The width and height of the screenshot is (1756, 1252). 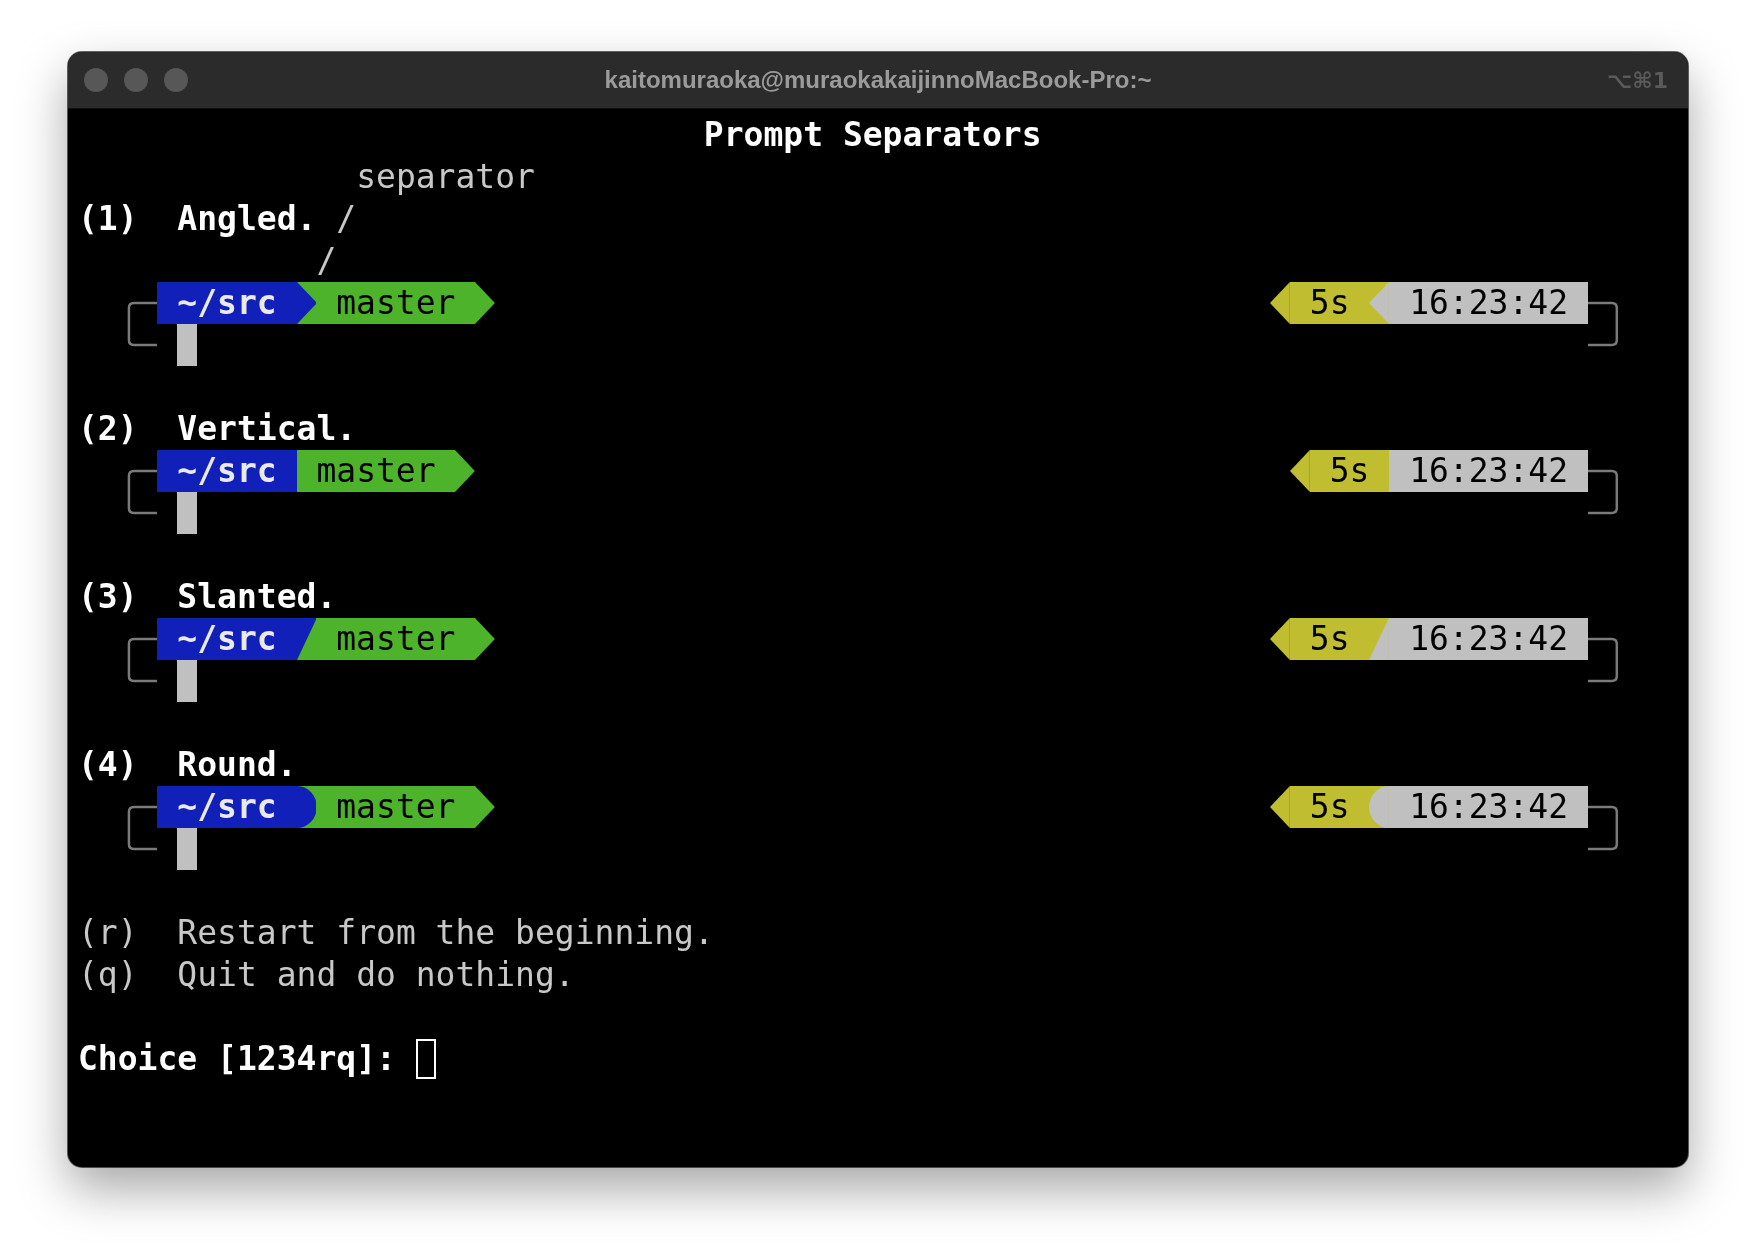 I want to click on minimize-button, so click(x=136, y=80).